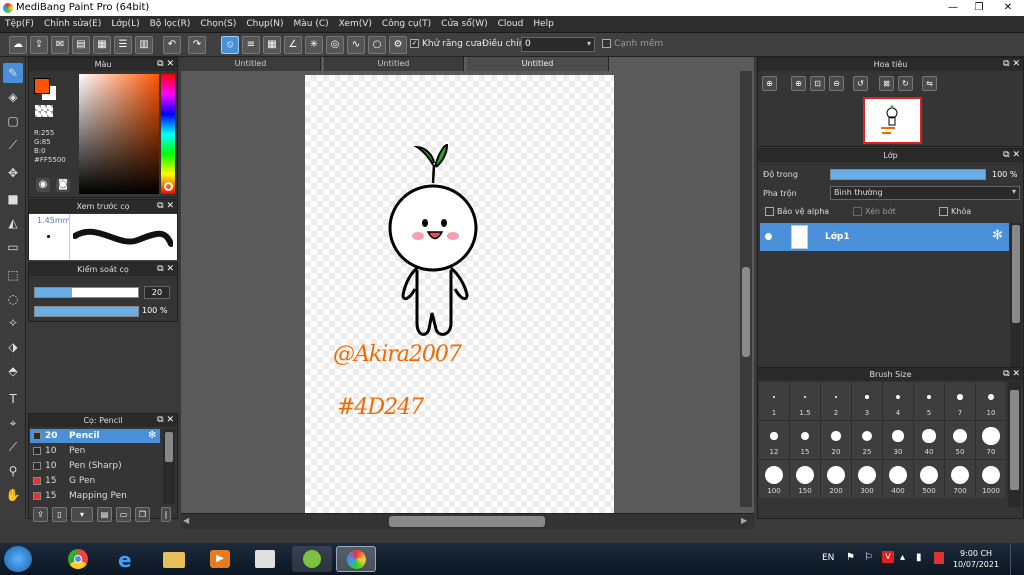  What do you see at coordinates (464, 24) in the screenshot?
I see `menu-window: Cửa sổ(W)` at bounding box center [464, 24].